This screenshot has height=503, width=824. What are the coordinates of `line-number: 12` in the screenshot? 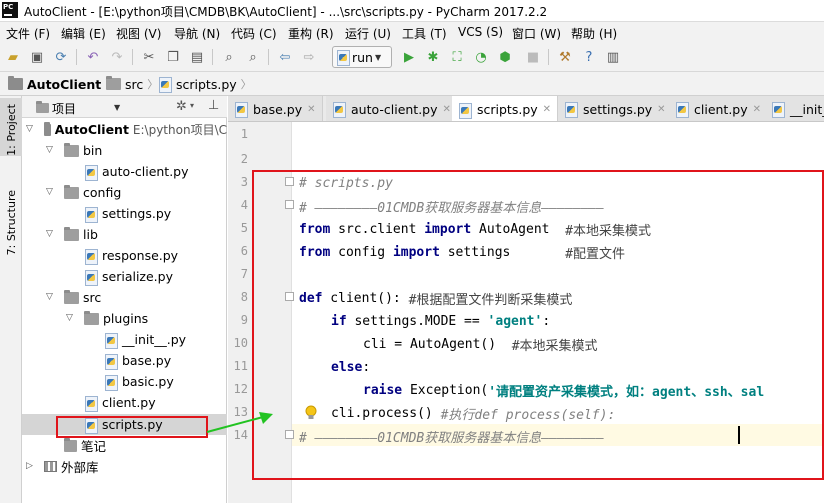 It's located at (240, 389).